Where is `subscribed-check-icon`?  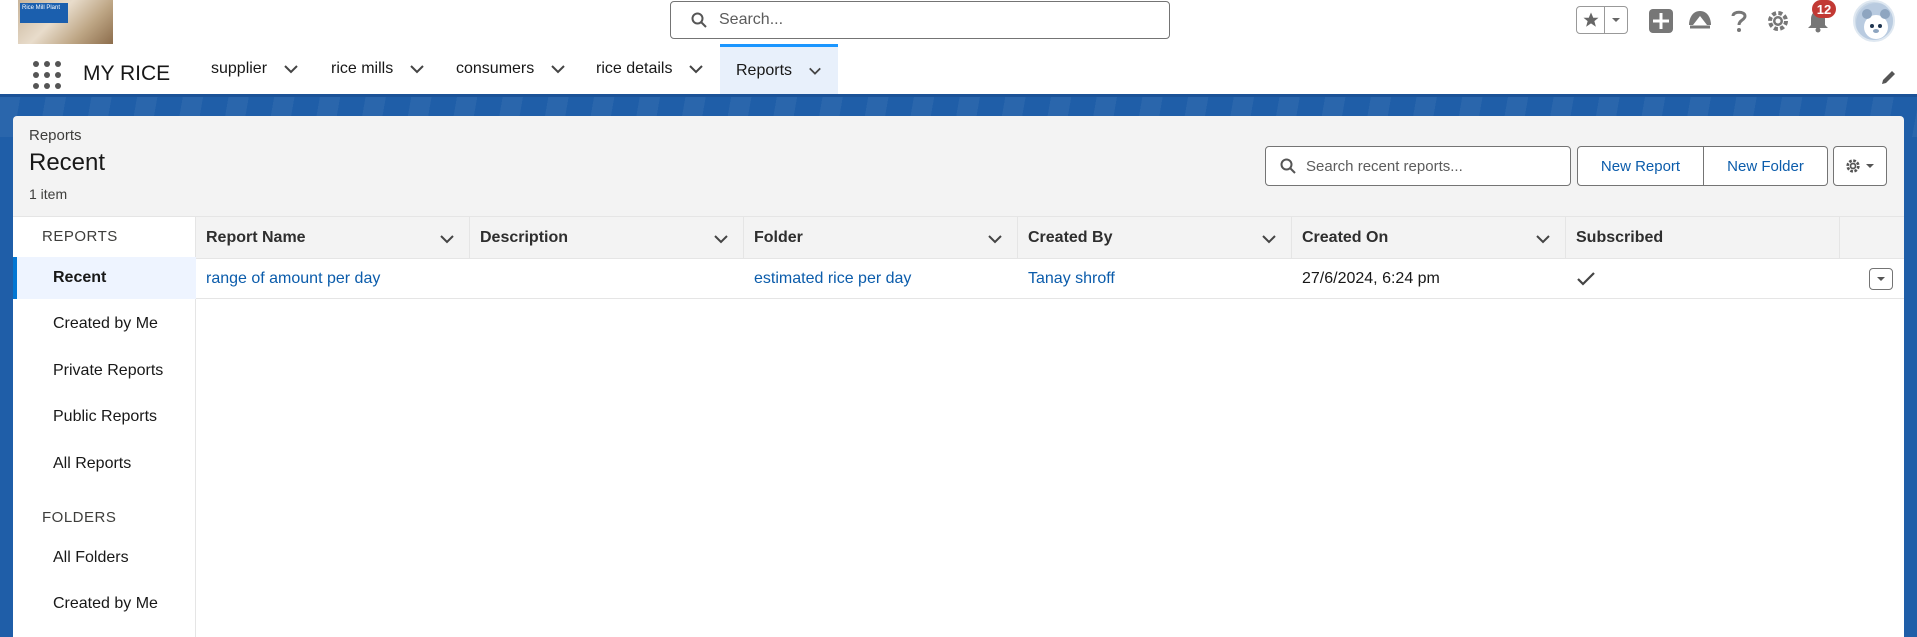 subscribed-check-icon is located at coordinates (1581, 279).